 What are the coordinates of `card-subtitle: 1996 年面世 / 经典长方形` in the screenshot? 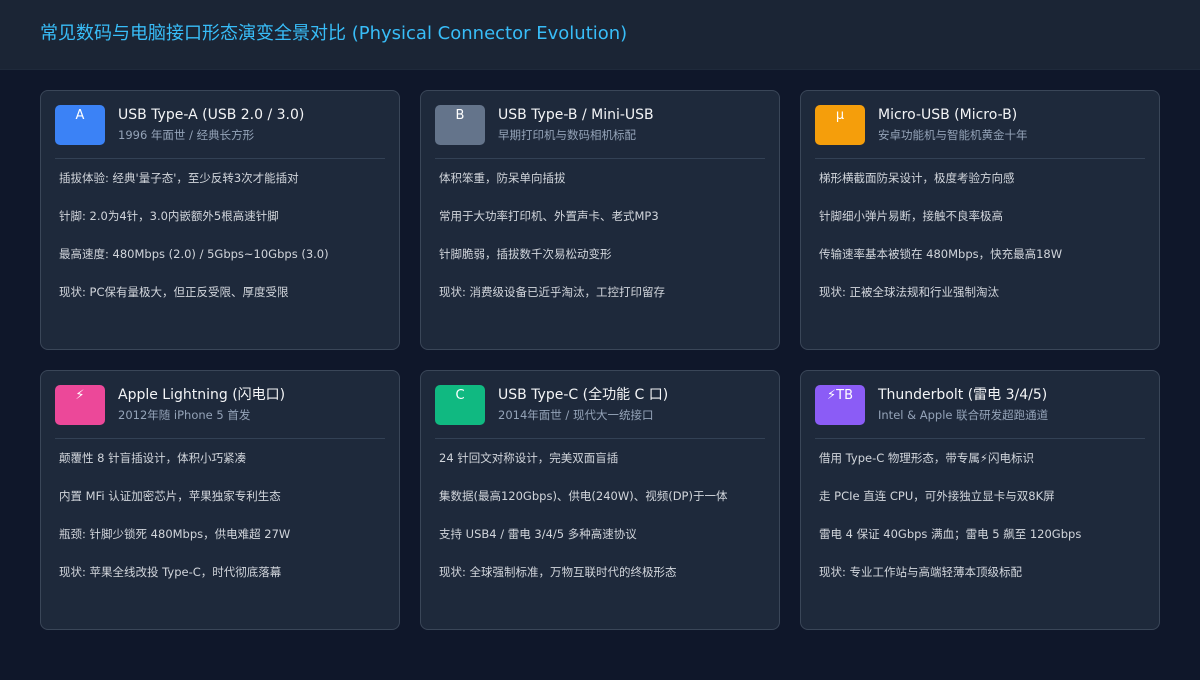 It's located at (186, 135).